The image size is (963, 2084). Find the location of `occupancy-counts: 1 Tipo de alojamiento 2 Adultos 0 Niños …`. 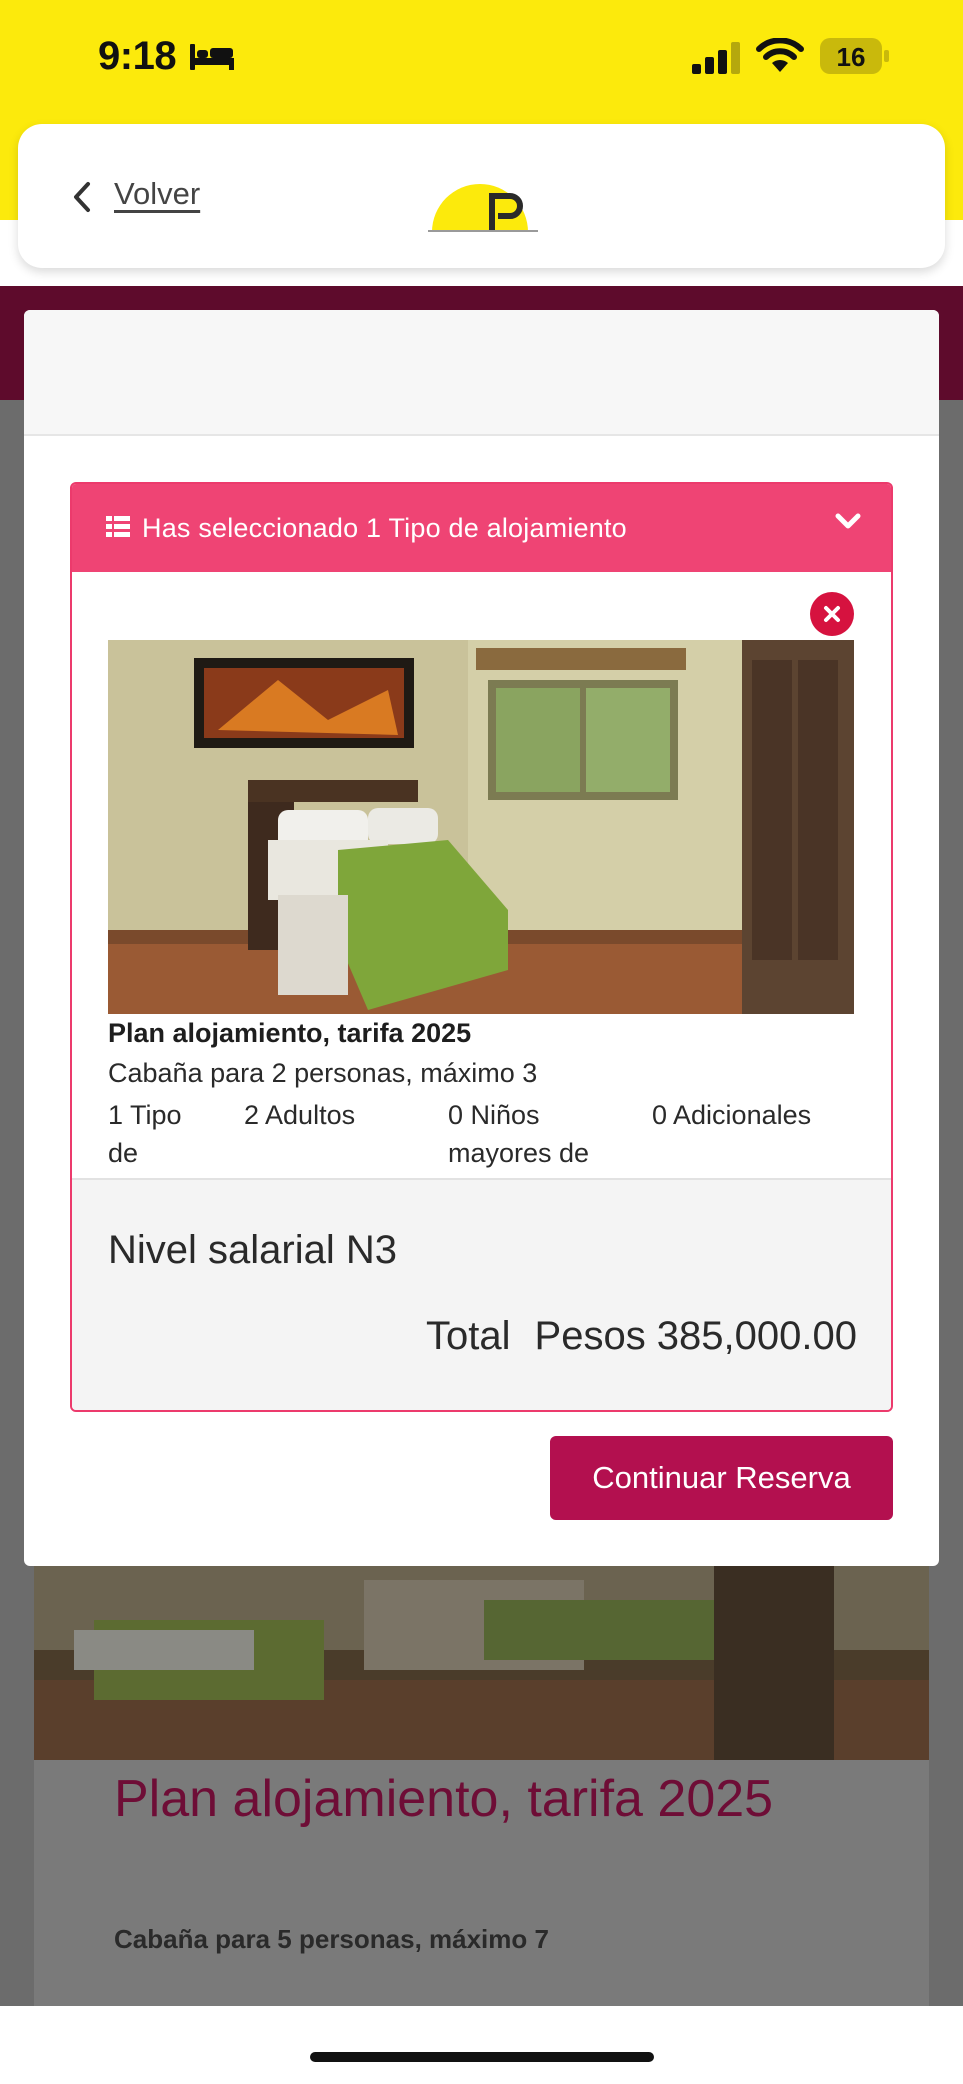

occupancy-counts: 1 Tipo de alojamiento 2 Adultos 0 Niños … is located at coordinates (481, 1135).